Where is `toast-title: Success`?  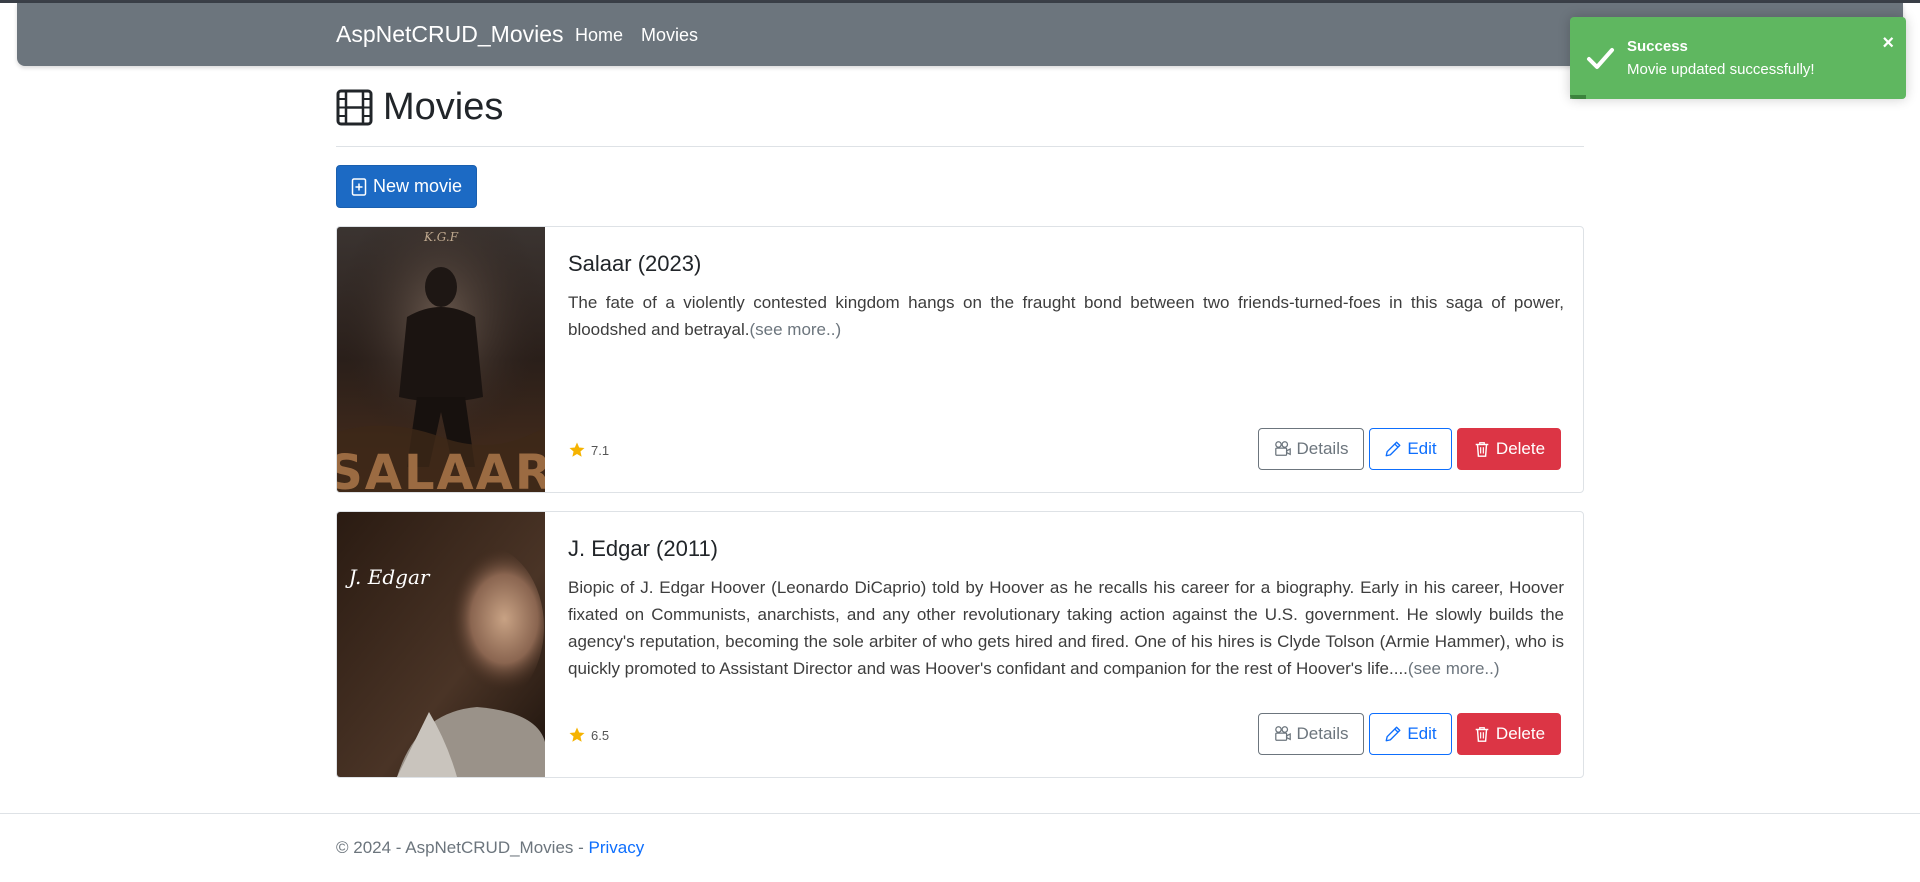
toast-title: Success is located at coordinates (1657, 46).